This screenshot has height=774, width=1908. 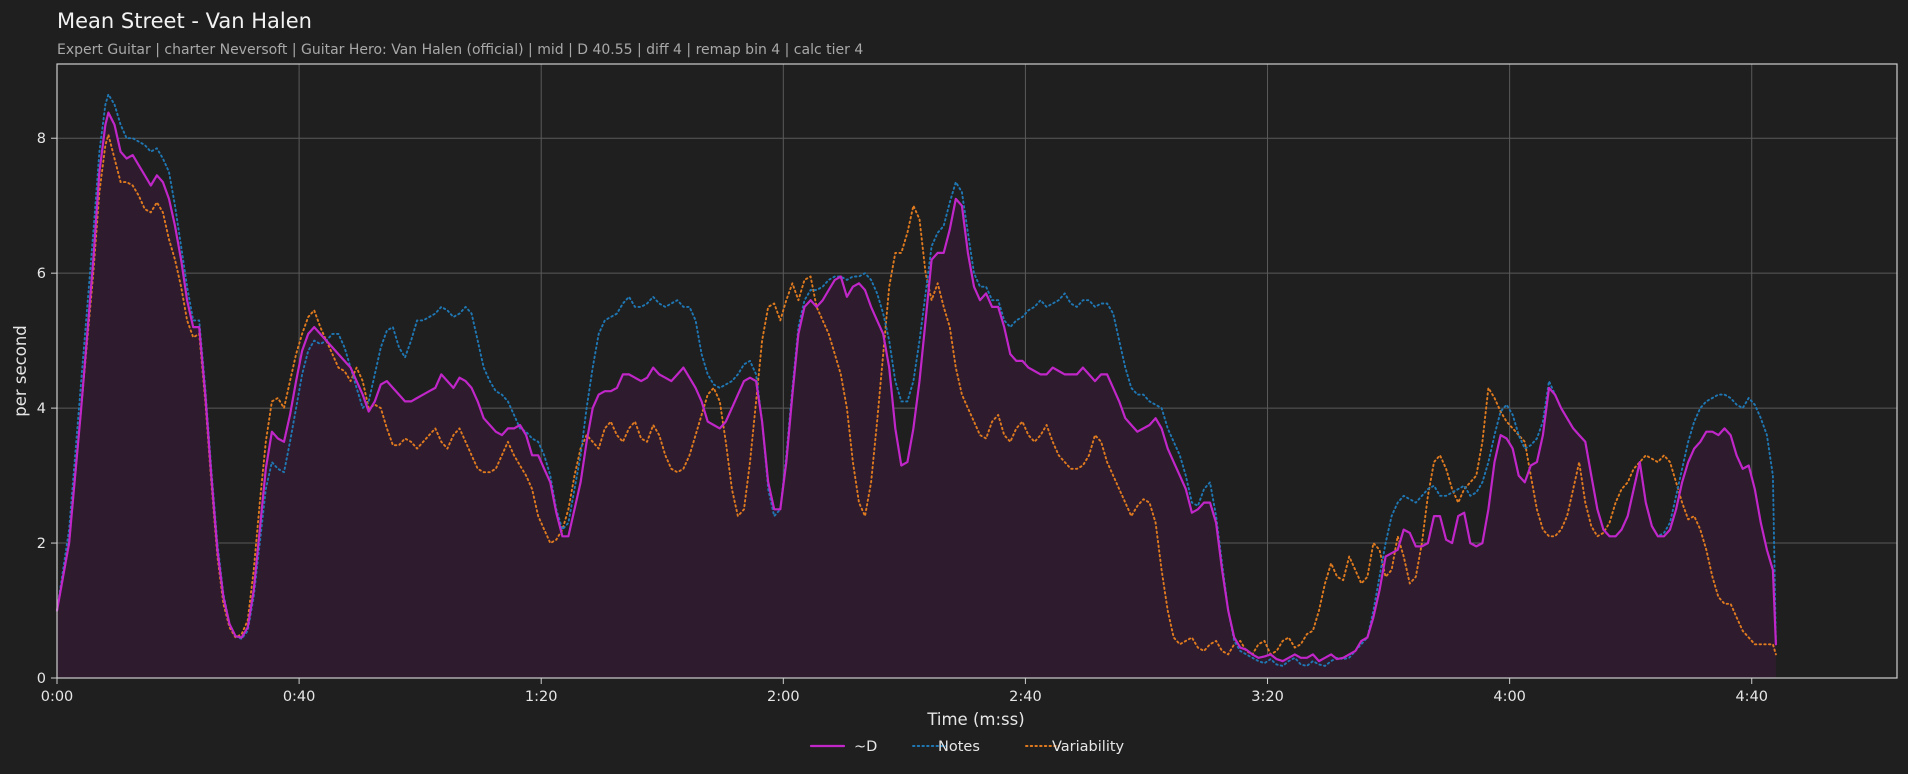 I want to click on y-axis-label: per second, so click(x=20, y=371).